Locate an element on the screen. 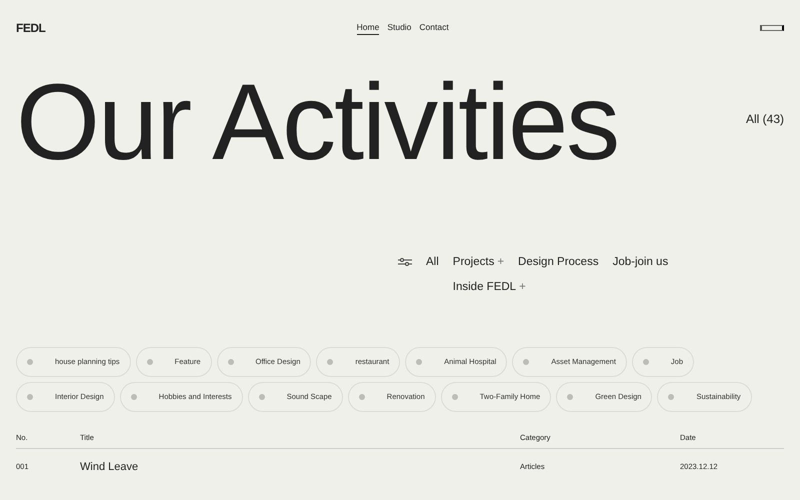  nav-link: Studio is located at coordinates (399, 28).